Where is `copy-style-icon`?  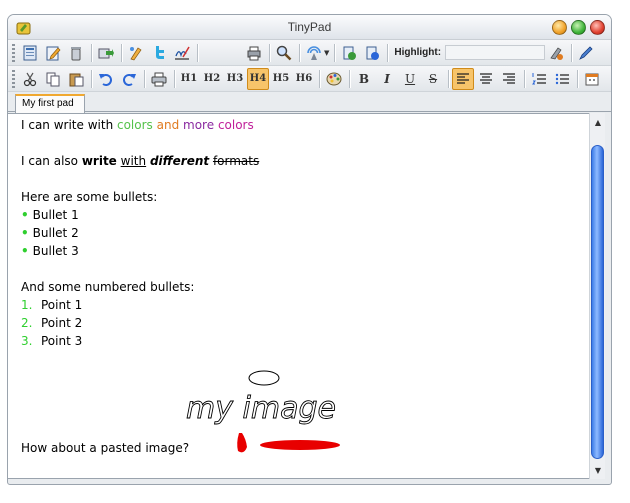 copy-style-icon is located at coordinates (350, 53).